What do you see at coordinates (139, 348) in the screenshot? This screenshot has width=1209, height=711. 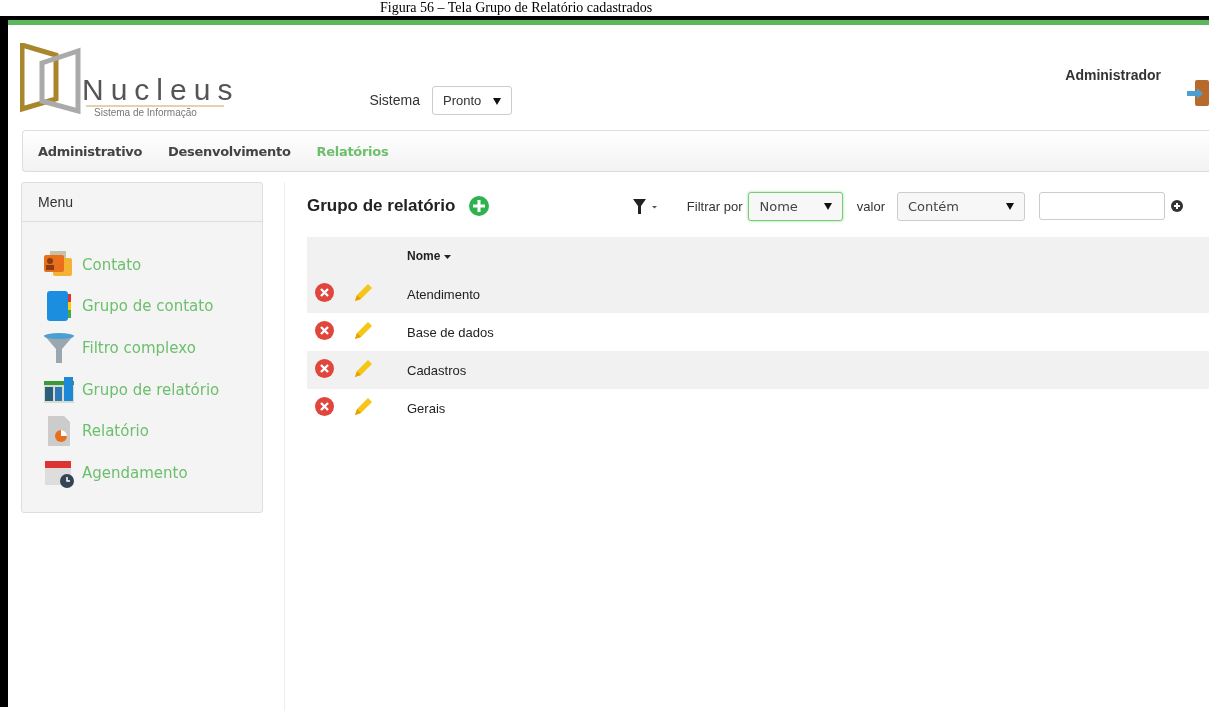 I see `menu-item: Filtro complexo` at bounding box center [139, 348].